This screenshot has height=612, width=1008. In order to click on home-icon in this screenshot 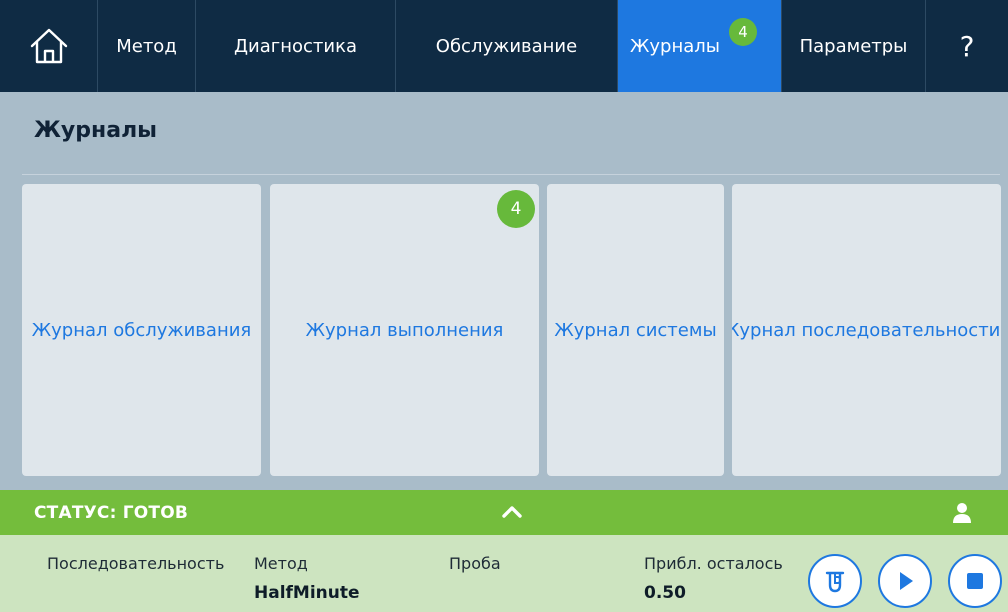, I will do `click(48, 46)`.